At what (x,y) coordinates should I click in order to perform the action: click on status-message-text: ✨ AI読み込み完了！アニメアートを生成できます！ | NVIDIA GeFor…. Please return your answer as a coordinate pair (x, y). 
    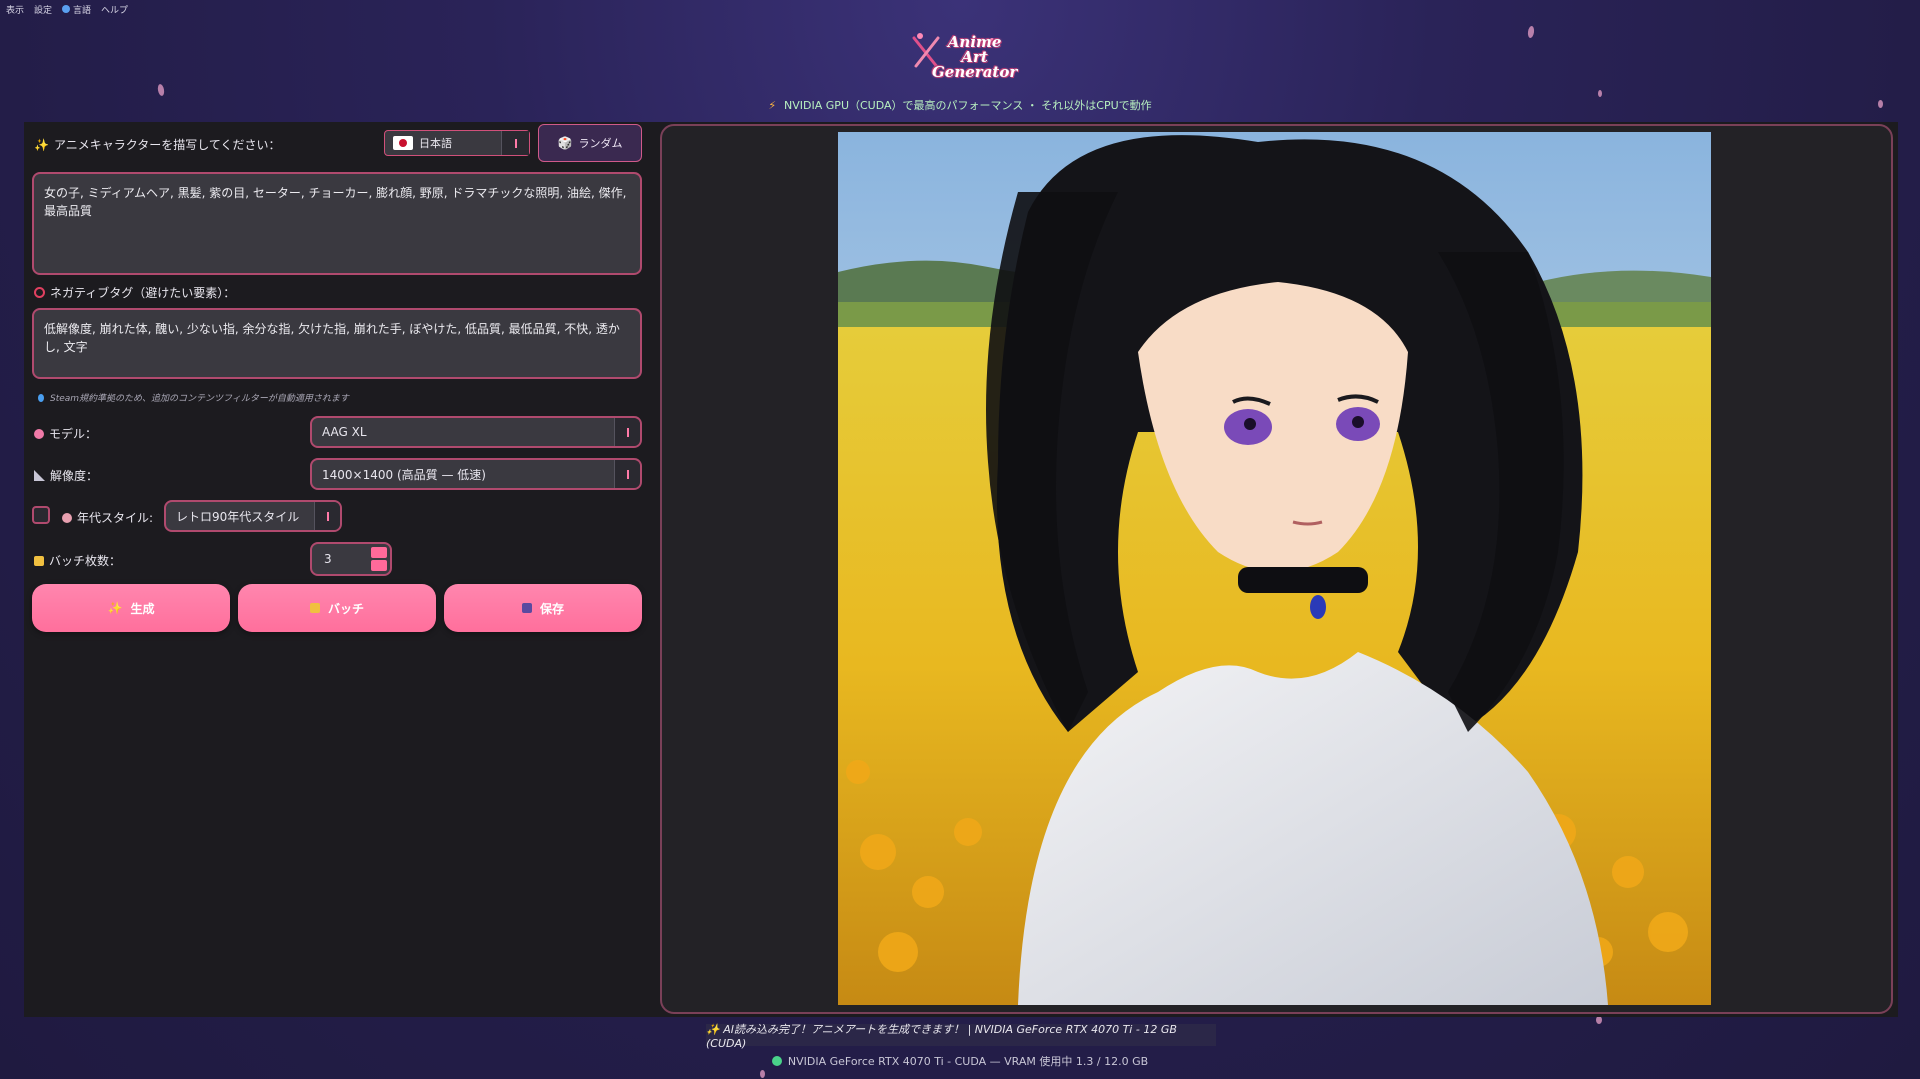
    Looking at the image, I should click on (941, 1036).